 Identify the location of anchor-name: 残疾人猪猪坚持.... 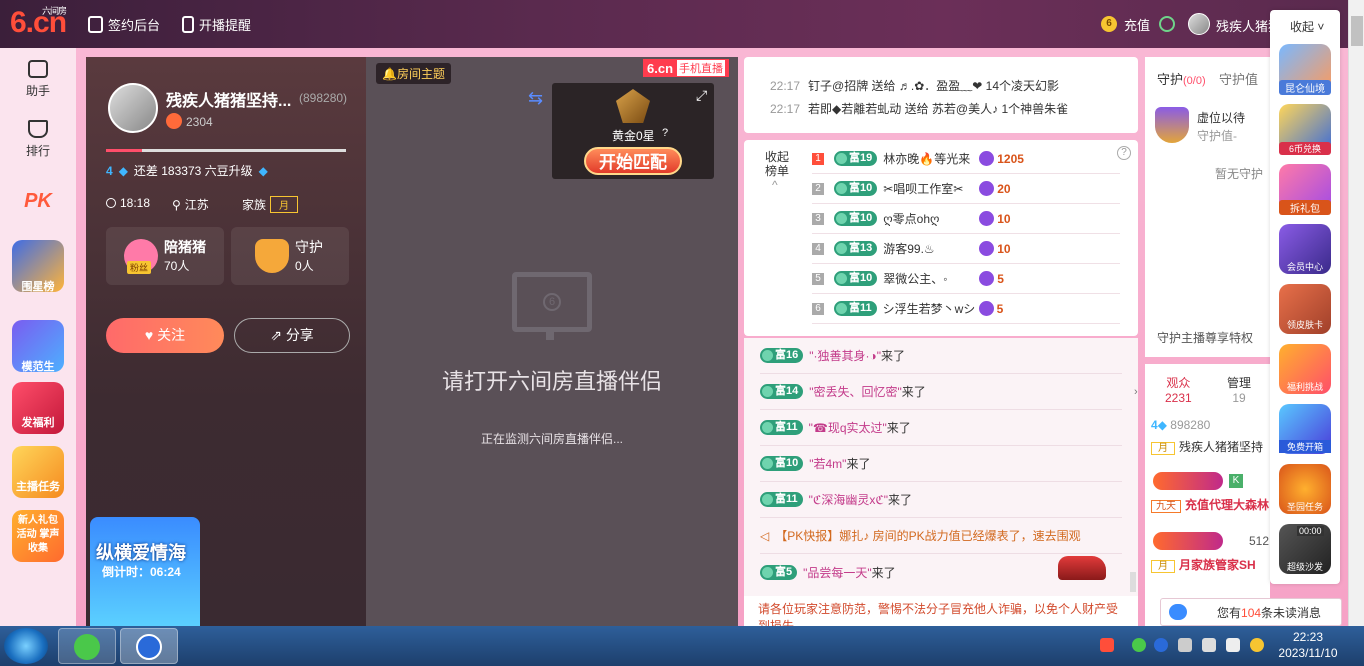
(228, 99).